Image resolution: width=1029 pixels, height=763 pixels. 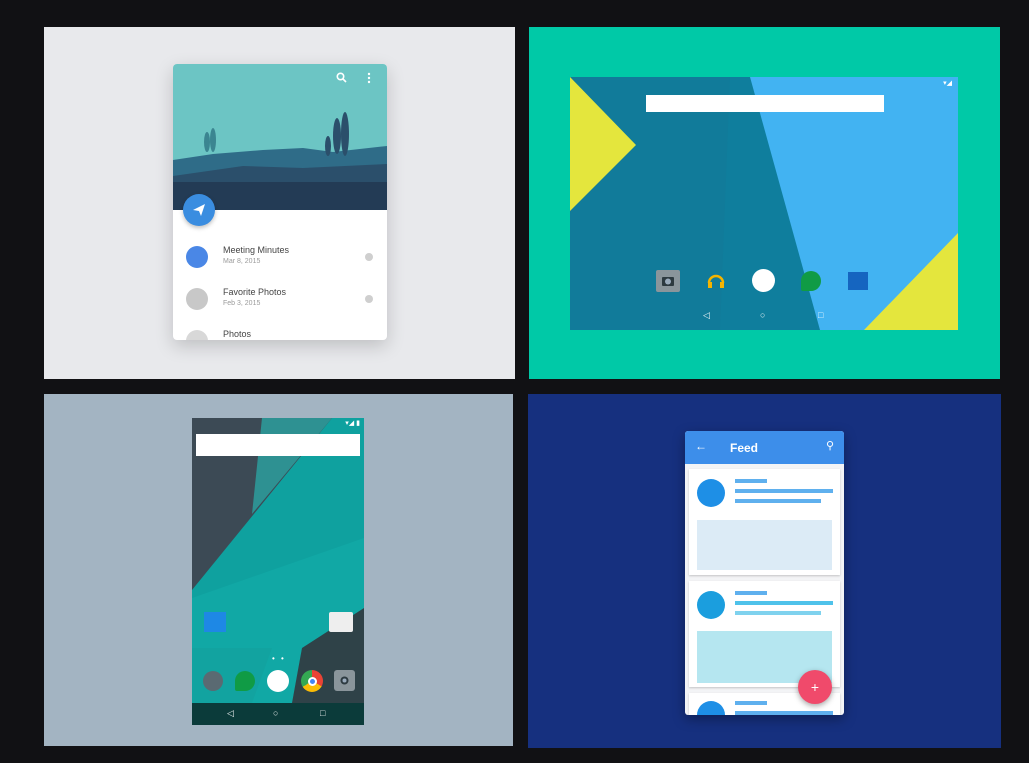 I want to click on feed-card, so click(x=764, y=522).